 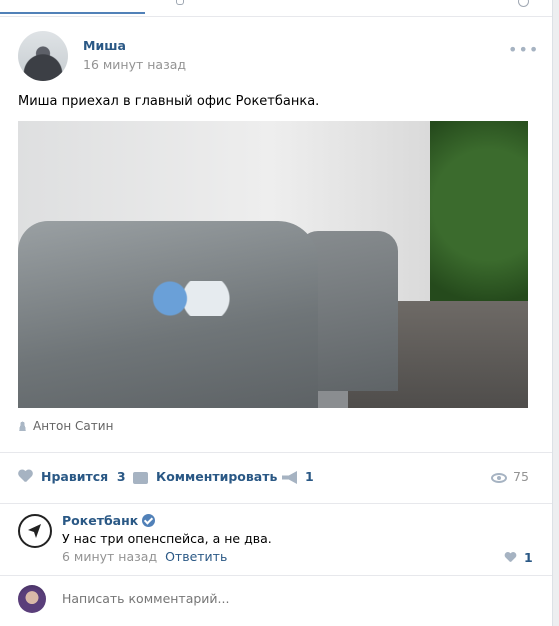 I want to click on commenter-name-label: Рокетбанк, so click(x=100, y=520).